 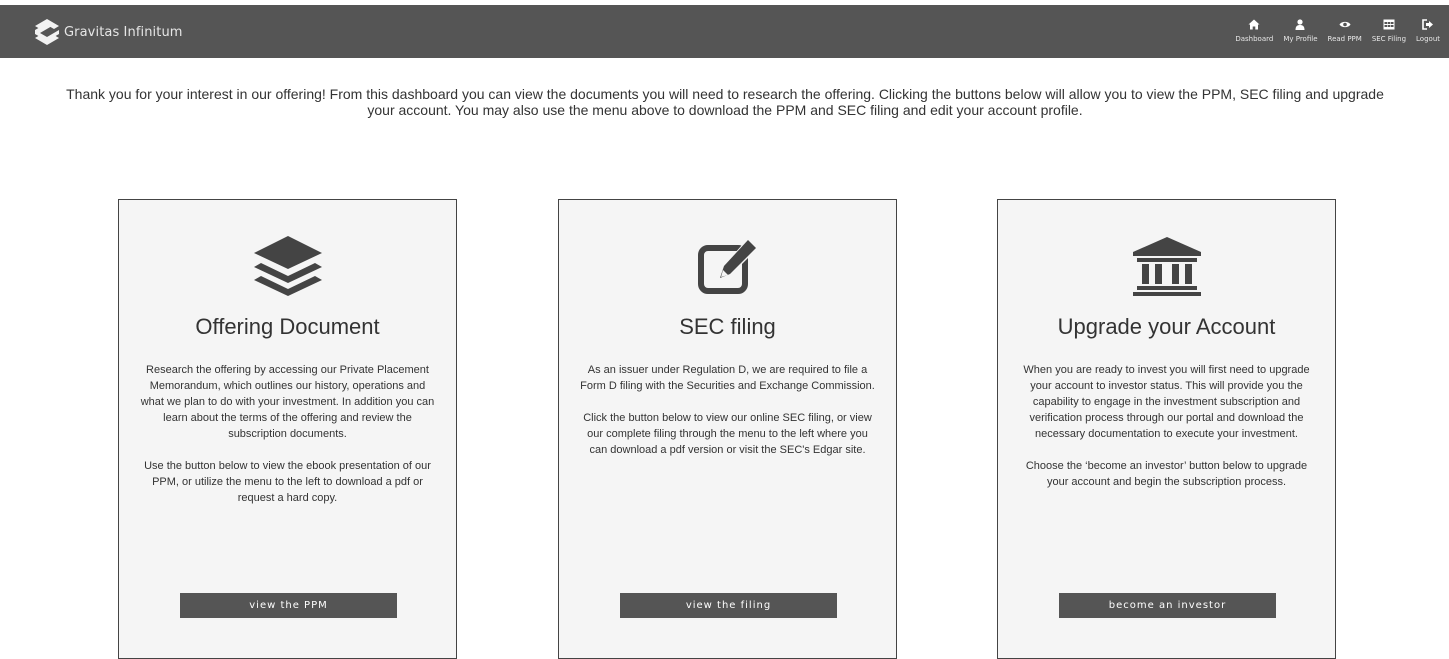 I want to click on nav-label-my-profile: My Profile, so click(x=1300, y=39).